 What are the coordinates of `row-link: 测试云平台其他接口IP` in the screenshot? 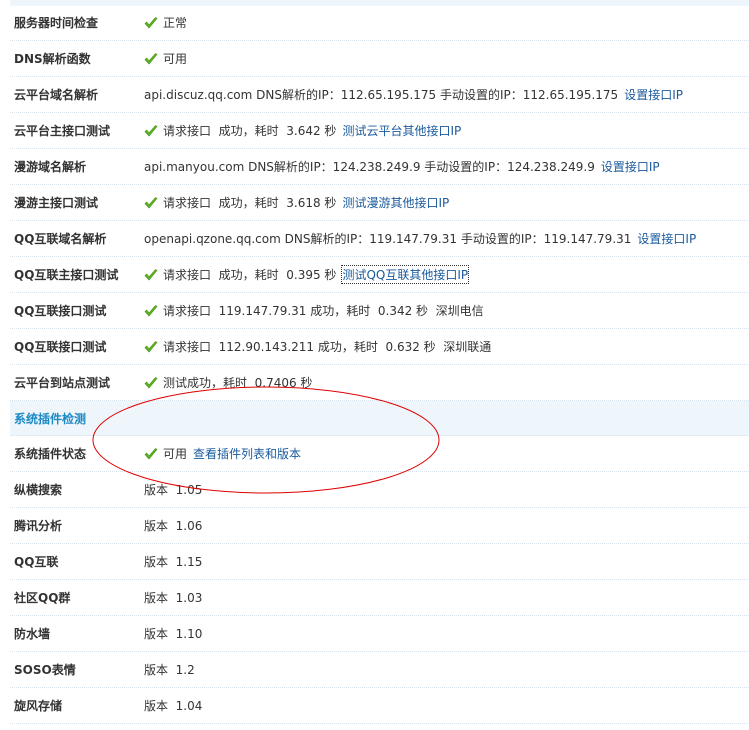 It's located at (401, 130).